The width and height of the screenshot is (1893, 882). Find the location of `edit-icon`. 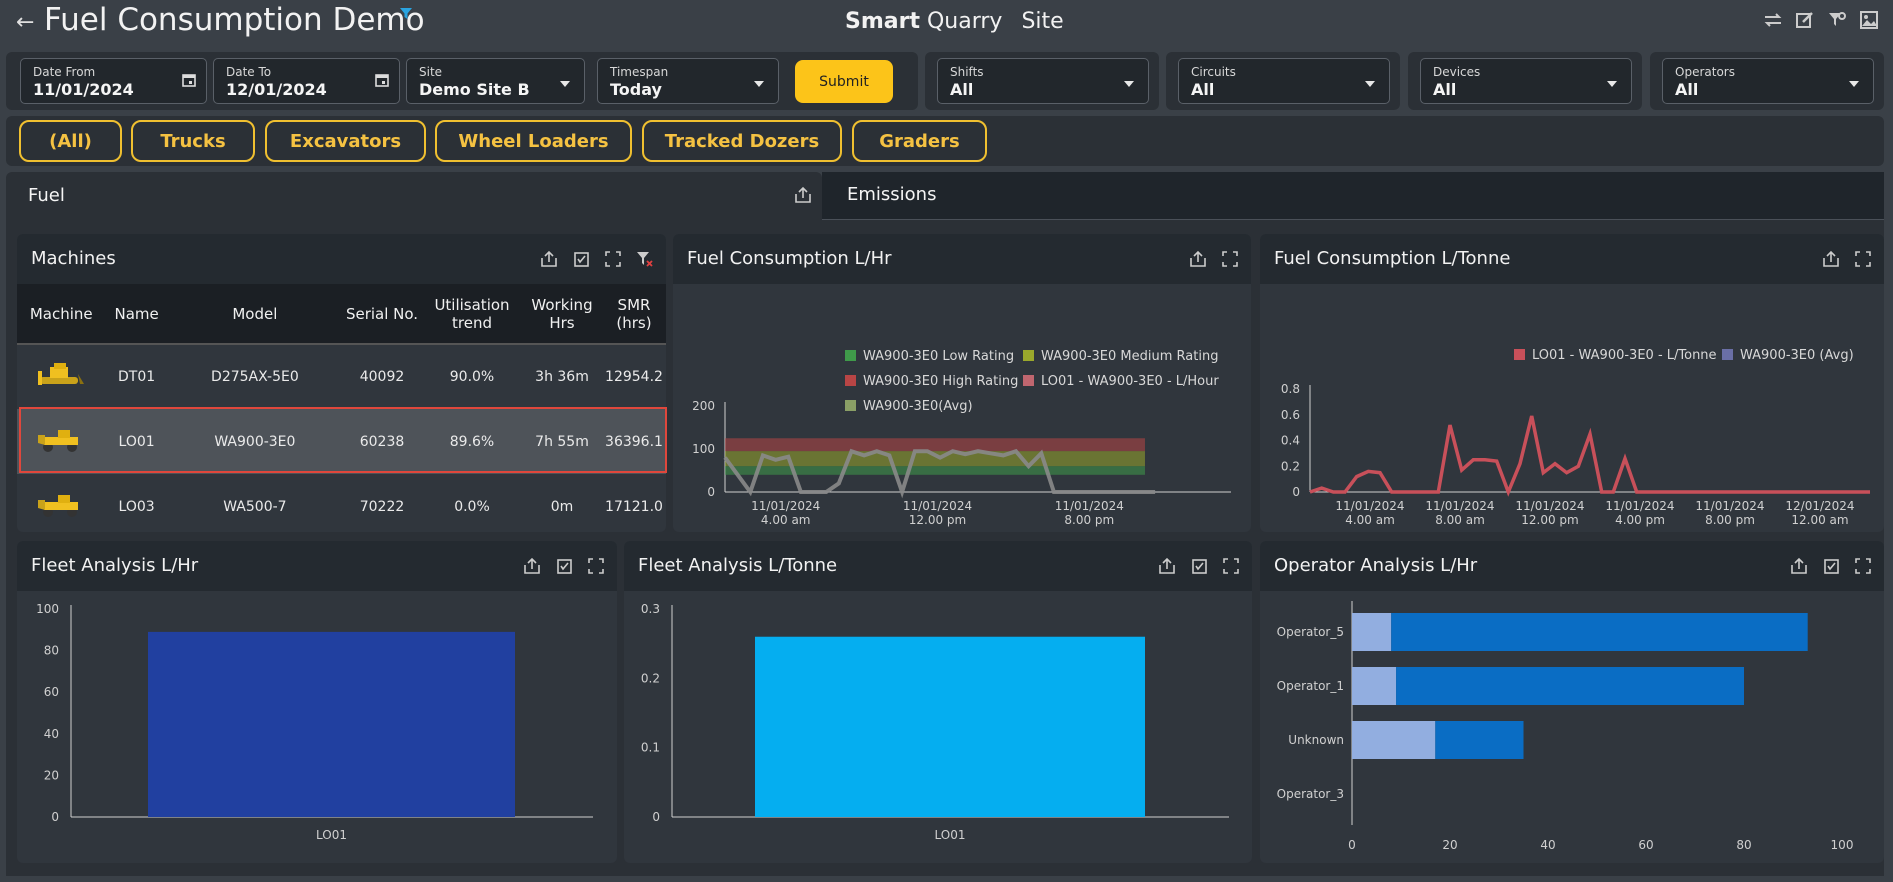

edit-icon is located at coordinates (1805, 20).